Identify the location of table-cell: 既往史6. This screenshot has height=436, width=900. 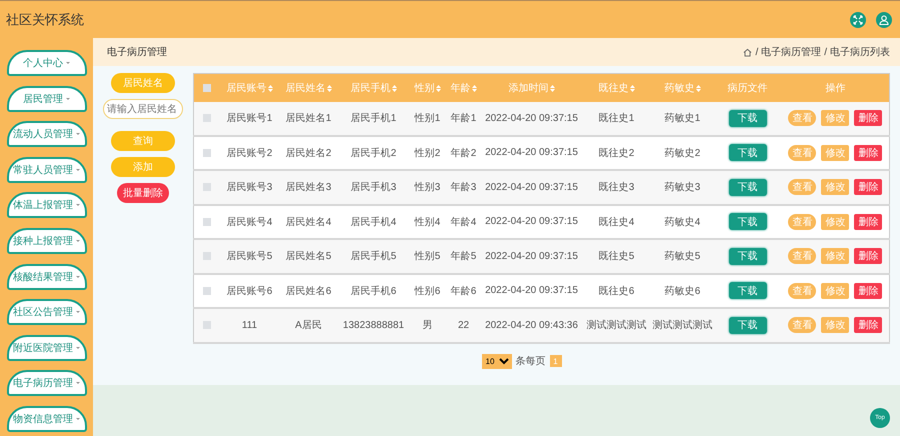
(616, 291).